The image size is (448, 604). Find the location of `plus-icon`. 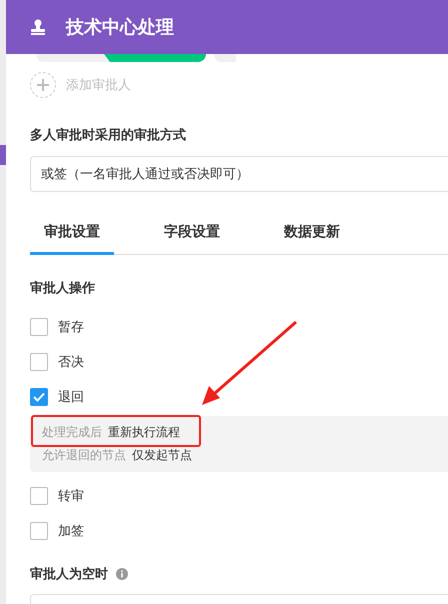

plus-icon is located at coordinates (43, 85).